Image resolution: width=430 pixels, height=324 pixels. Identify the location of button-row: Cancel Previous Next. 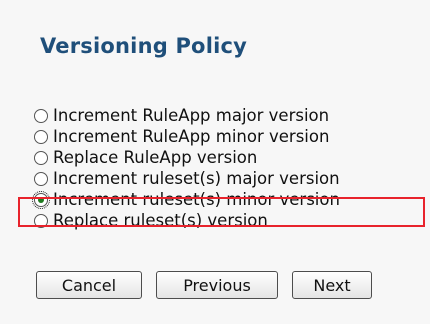
(204, 285).